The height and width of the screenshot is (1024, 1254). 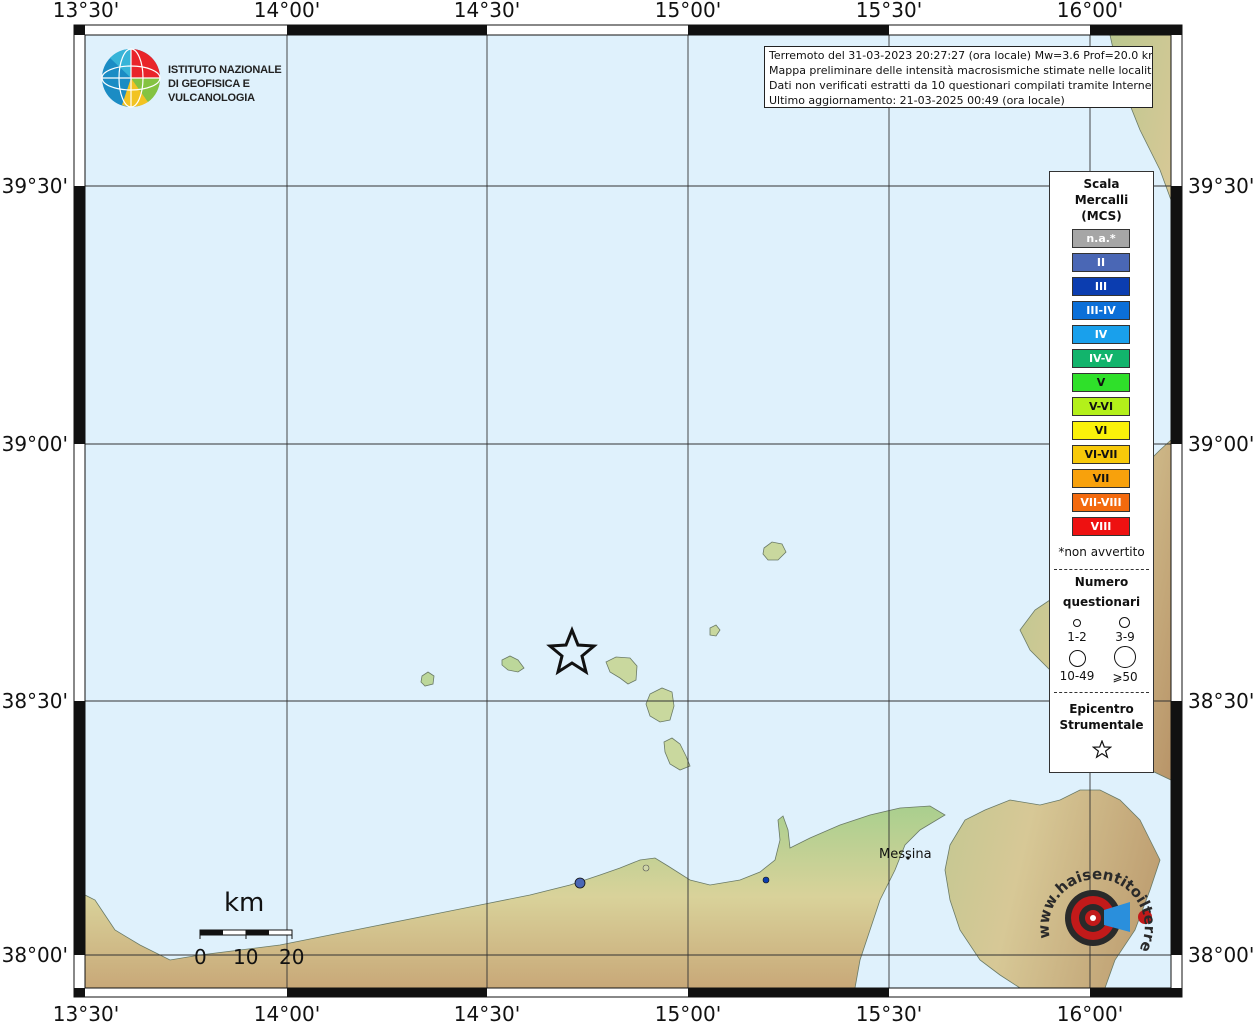 I want to click on count-circle-xlarge, so click(x=1125, y=657).